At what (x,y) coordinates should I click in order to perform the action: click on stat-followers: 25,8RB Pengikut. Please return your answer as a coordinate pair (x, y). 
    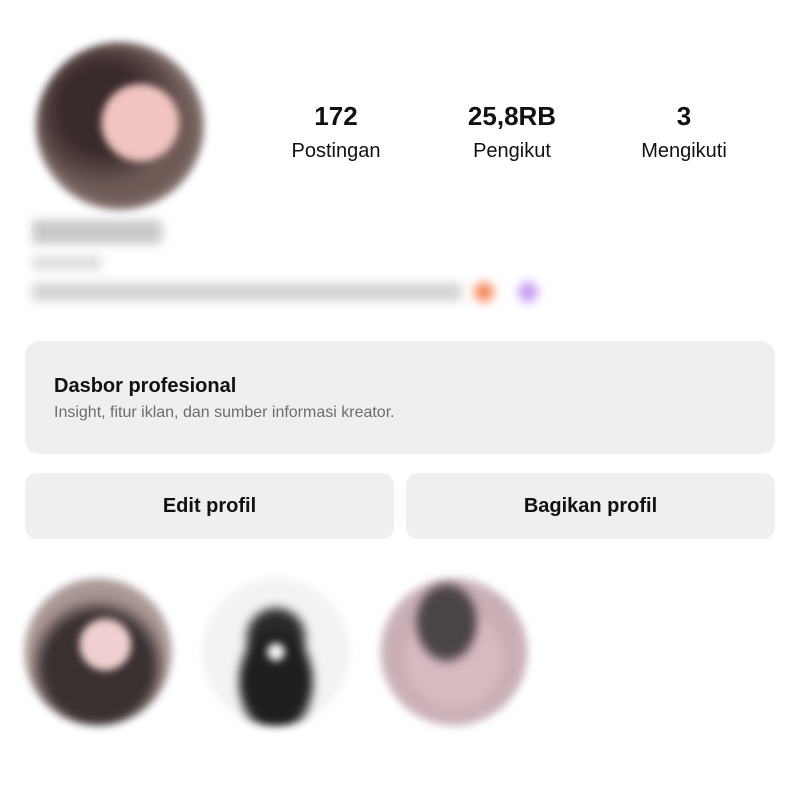
    Looking at the image, I should click on (512, 133).